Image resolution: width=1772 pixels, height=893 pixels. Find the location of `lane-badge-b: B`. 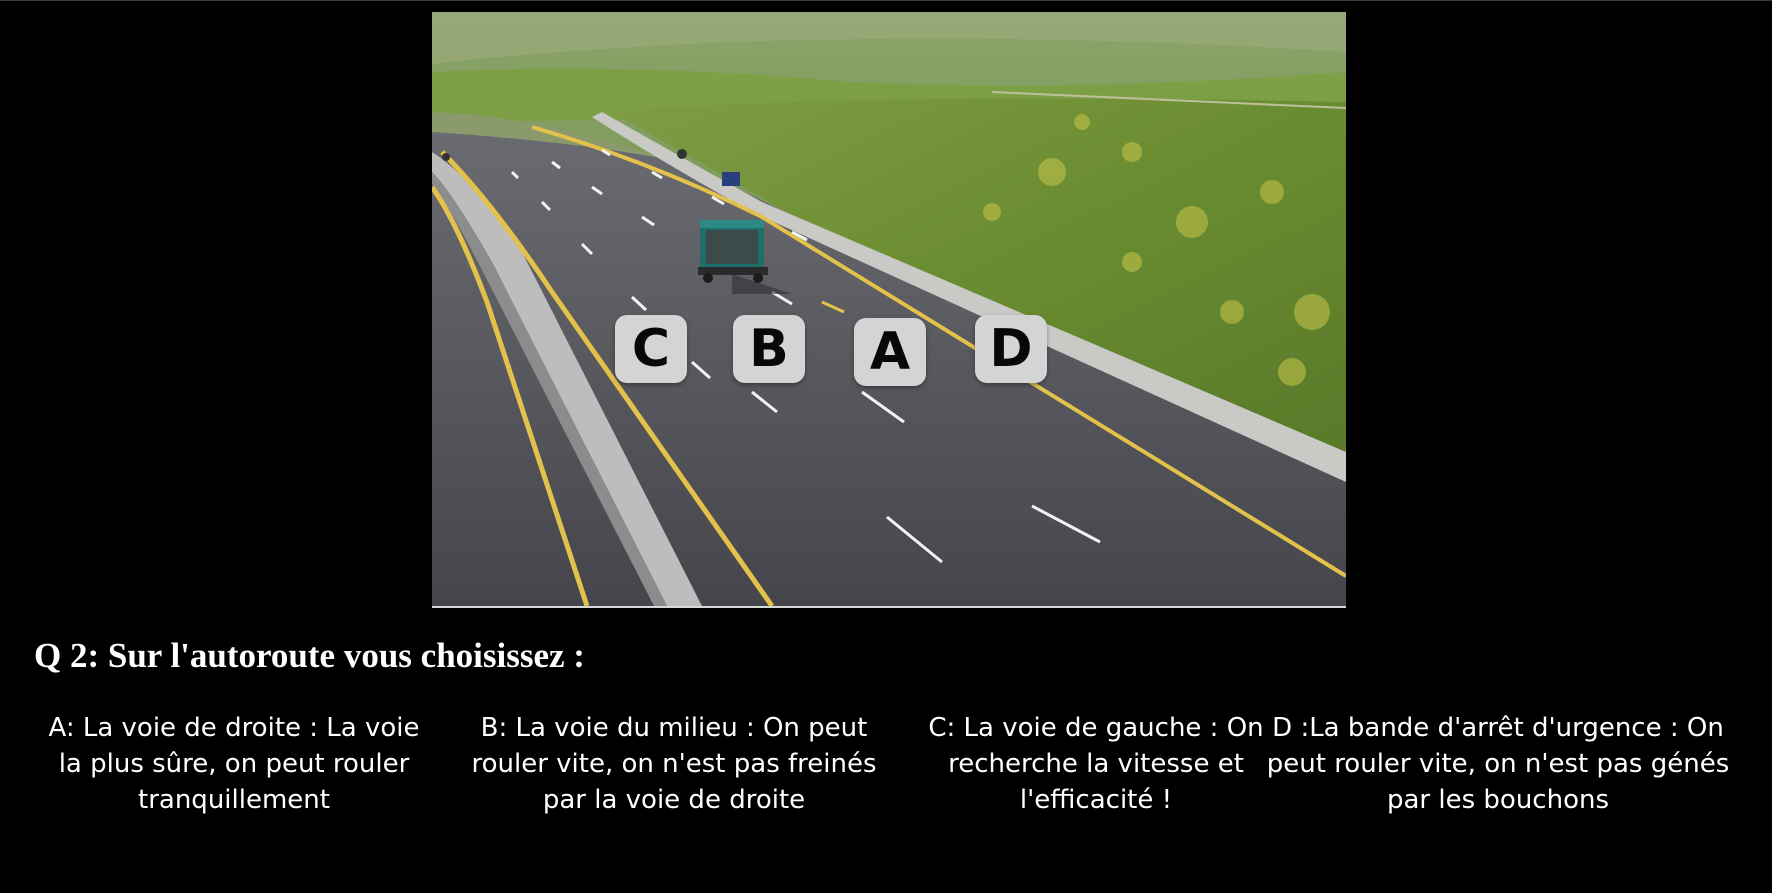

lane-badge-b: B is located at coordinates (769, 349).